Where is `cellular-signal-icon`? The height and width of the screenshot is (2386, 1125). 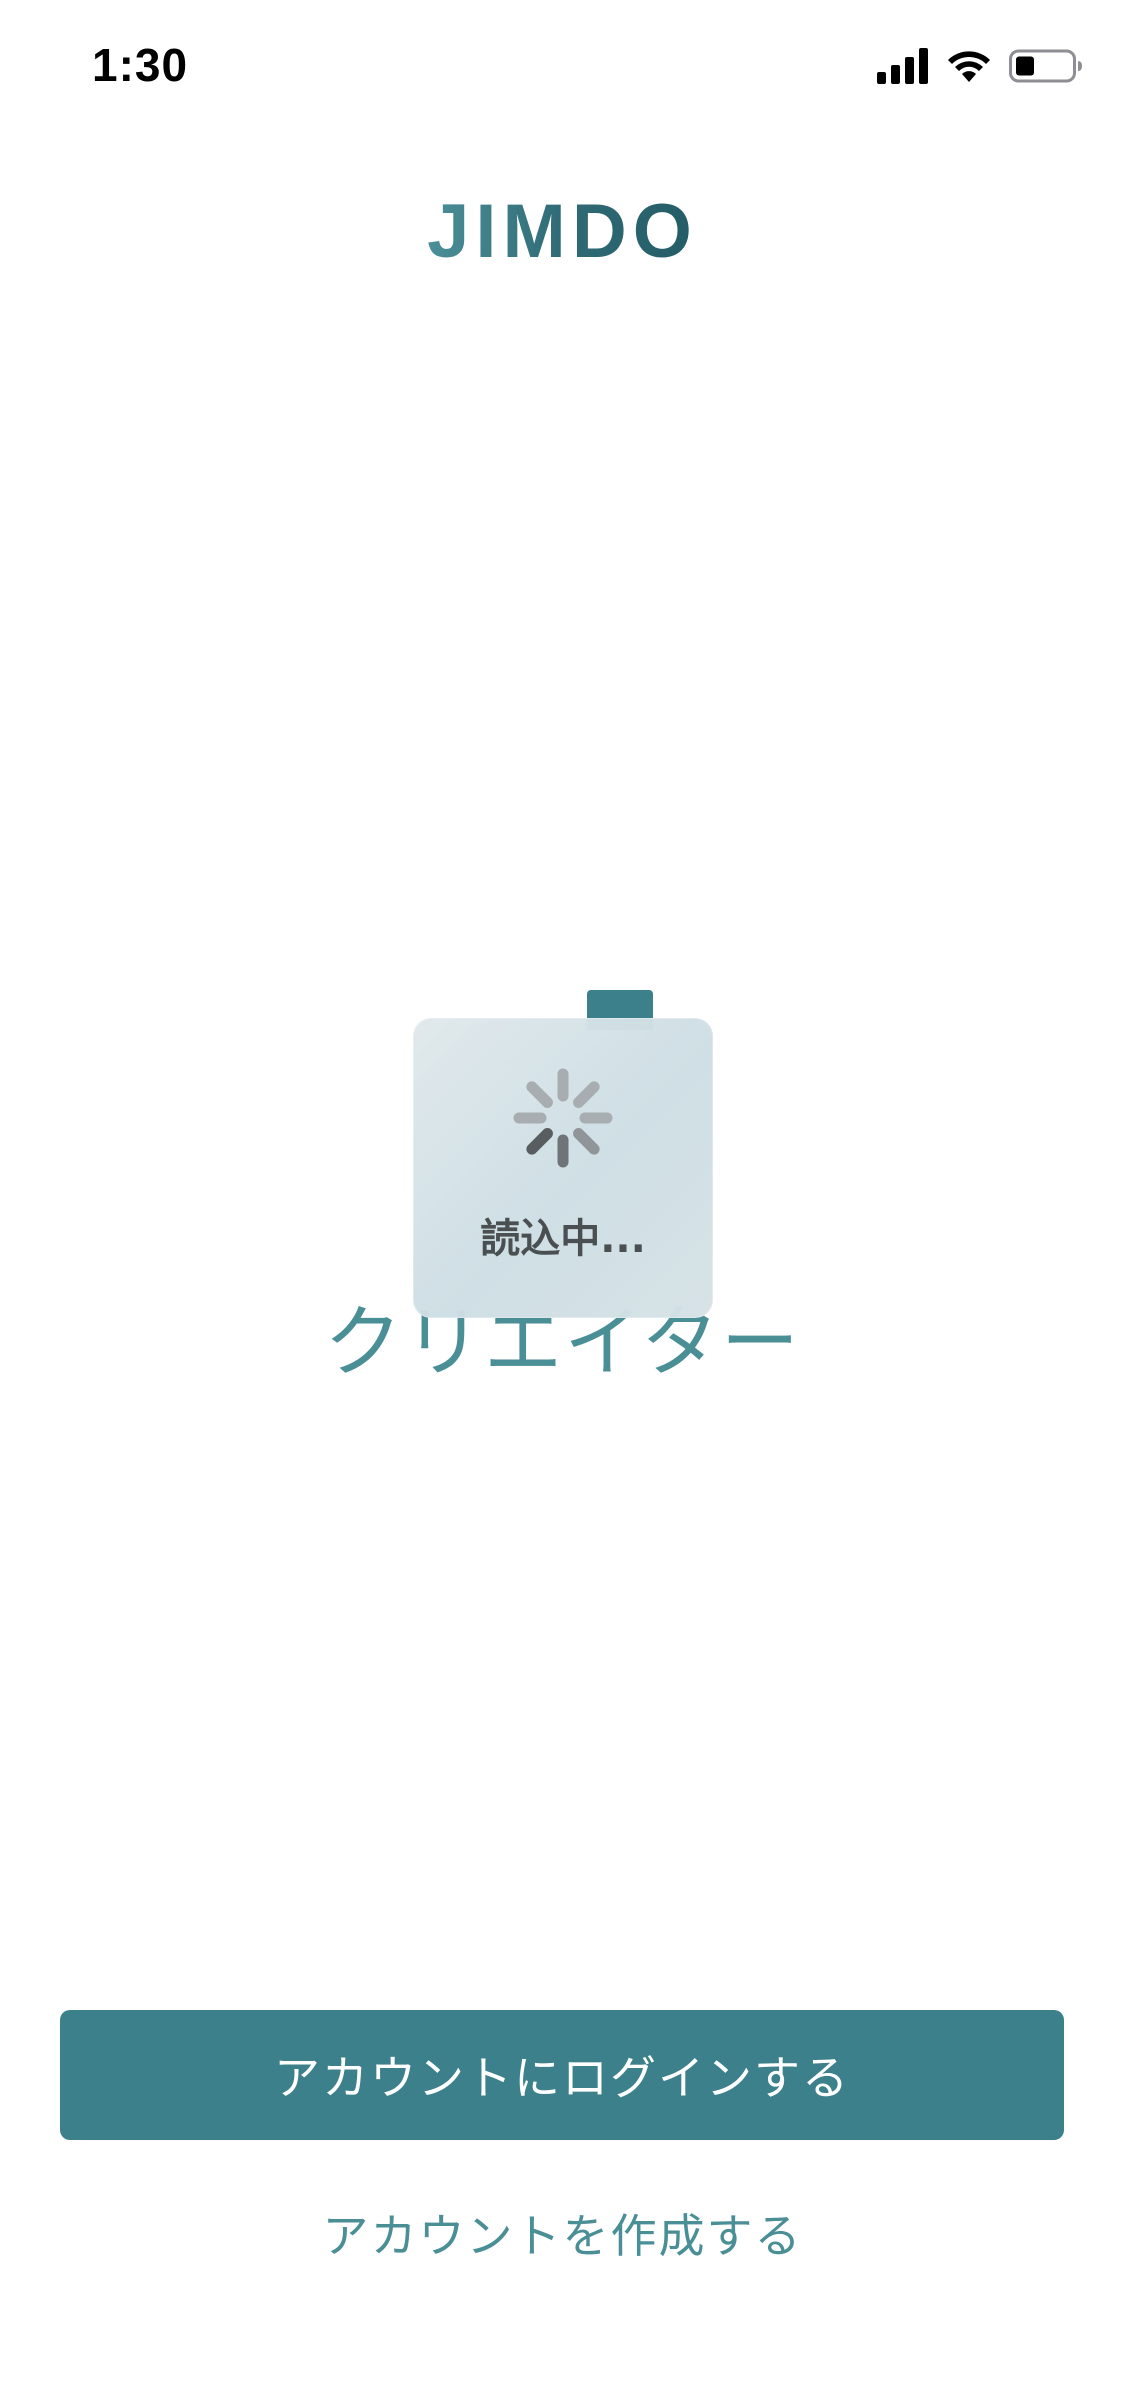 cellular-signal-icon is located at coordinates (902, 66).